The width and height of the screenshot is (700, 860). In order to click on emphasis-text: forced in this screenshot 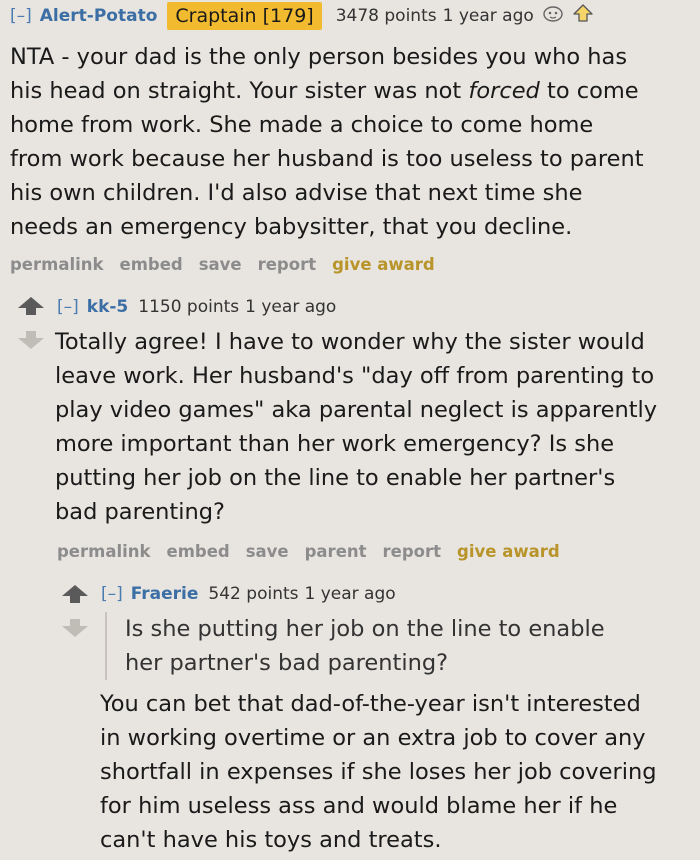, I will do `click(504, 91)`.